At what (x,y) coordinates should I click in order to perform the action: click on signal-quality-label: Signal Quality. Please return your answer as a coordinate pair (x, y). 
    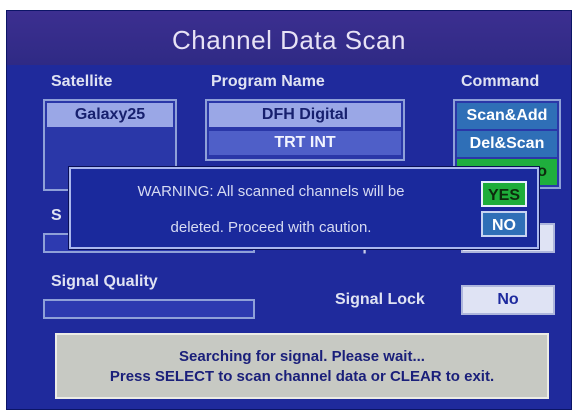
    Looking at the image, I should click on (104, 281).